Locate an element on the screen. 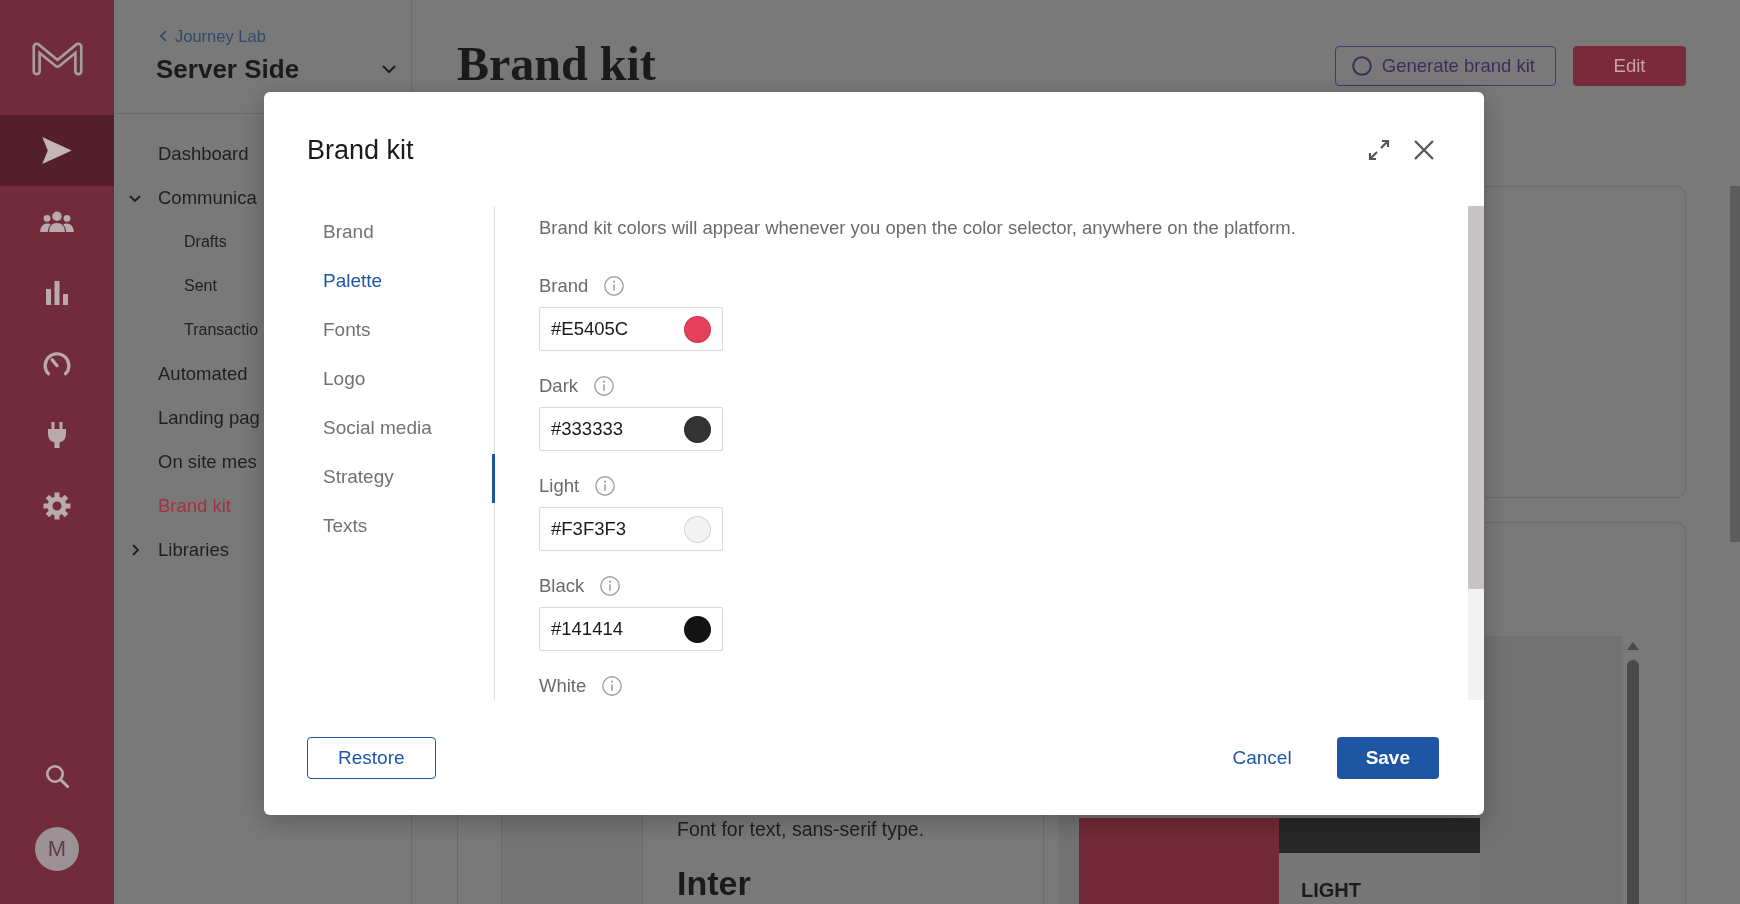 The height and width of the screenshot is (904, 1740). scroll-up-arrow-icon is located at coordinates (1633, 646).